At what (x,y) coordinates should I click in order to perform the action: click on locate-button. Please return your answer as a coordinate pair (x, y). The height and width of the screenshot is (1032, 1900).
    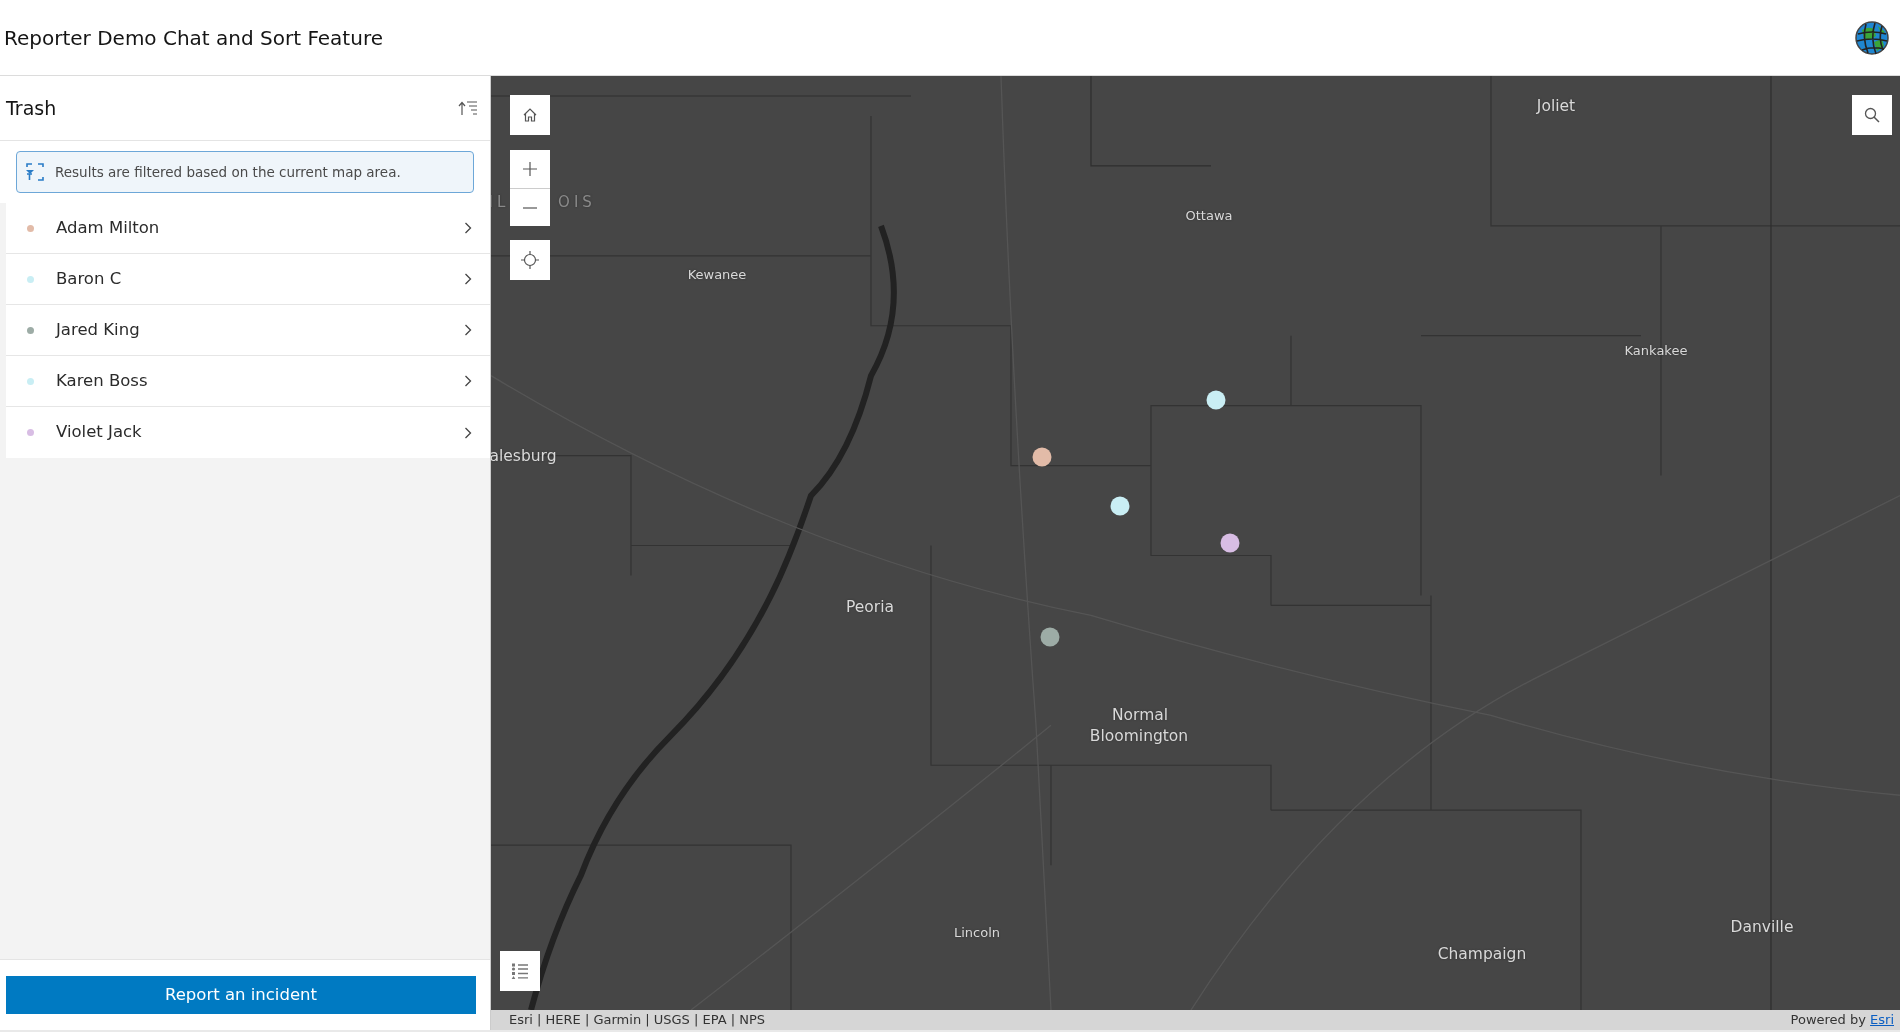
    Looking at the image, I should click on (530, 260).